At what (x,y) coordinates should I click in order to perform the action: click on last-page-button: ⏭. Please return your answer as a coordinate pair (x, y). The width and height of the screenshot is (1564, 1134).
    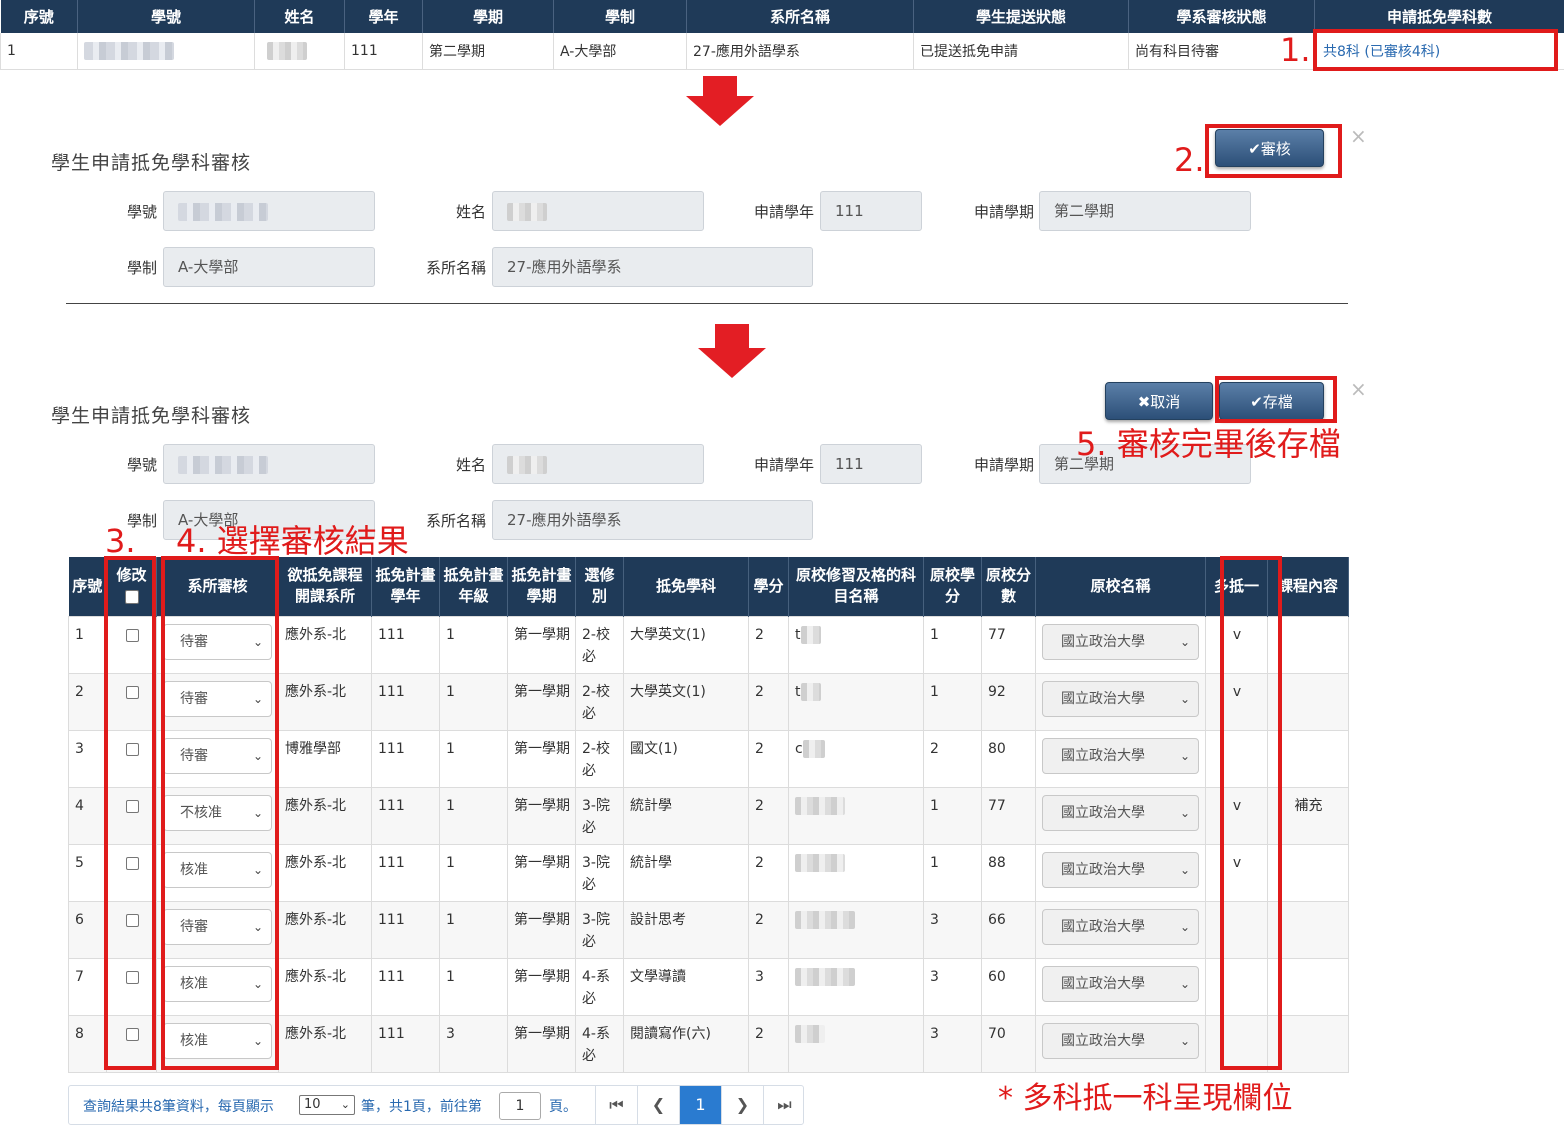
    Looking at the image, I should click on (784, 1105).